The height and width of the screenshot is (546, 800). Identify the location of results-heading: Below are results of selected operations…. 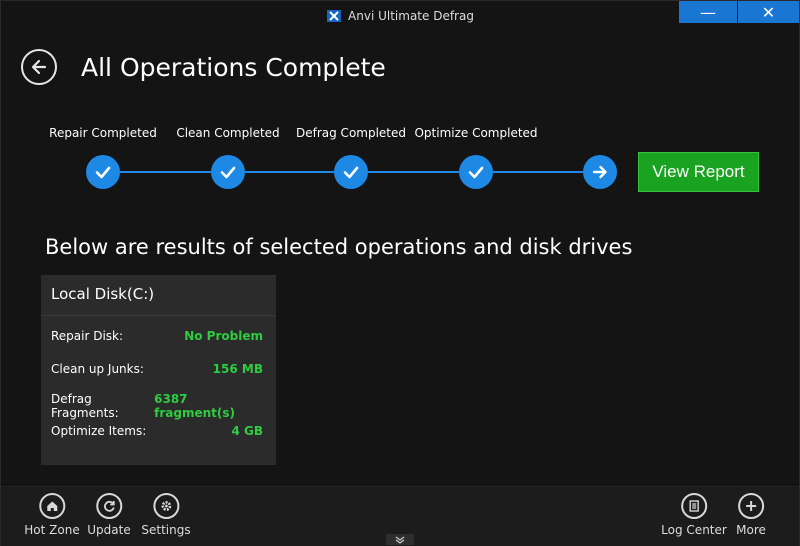
(339, 247).